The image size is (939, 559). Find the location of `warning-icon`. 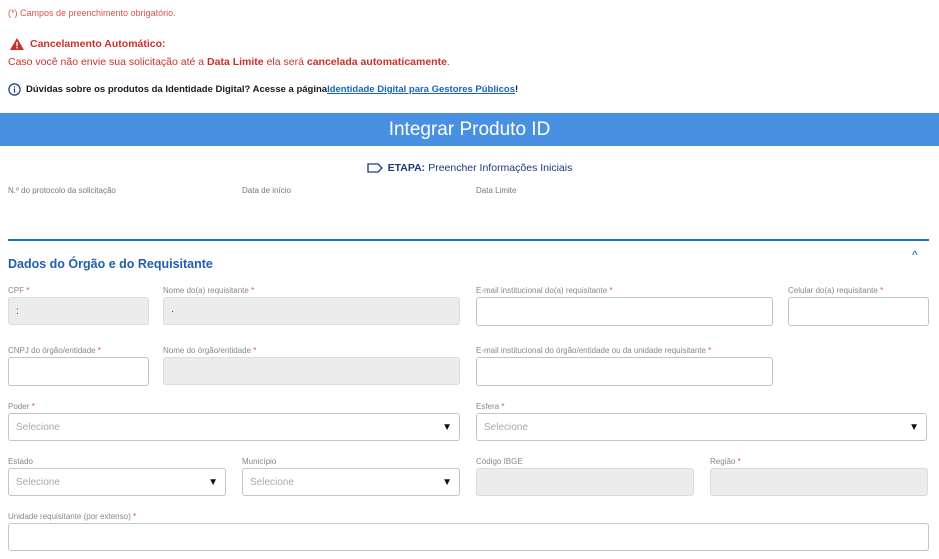

warning-icon is located at coordinates (17, 44).